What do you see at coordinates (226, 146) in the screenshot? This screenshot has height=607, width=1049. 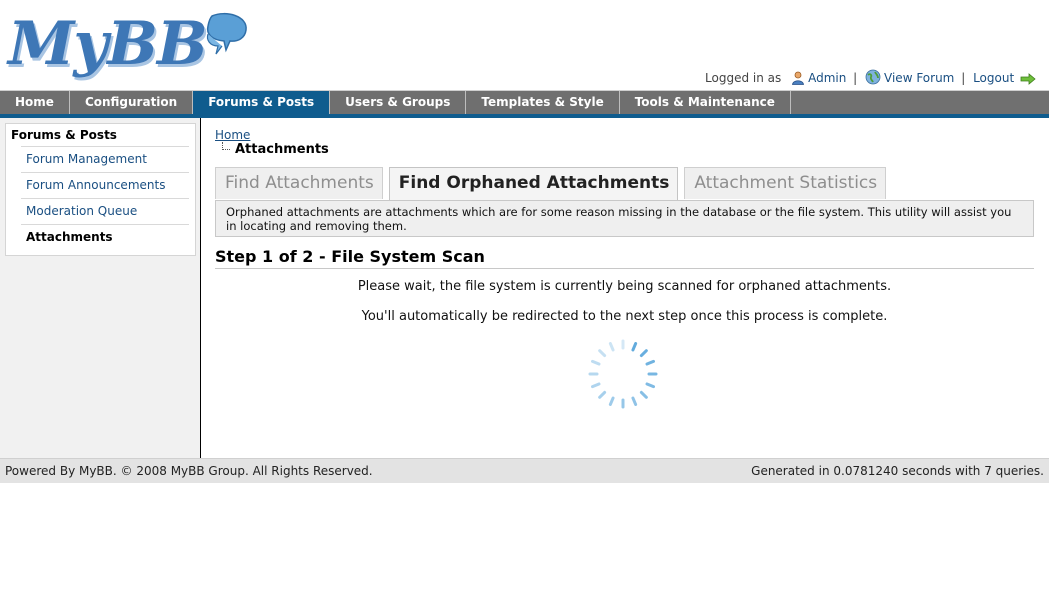 I see `breadcrumb-connector` at bounding box center [226, 146].